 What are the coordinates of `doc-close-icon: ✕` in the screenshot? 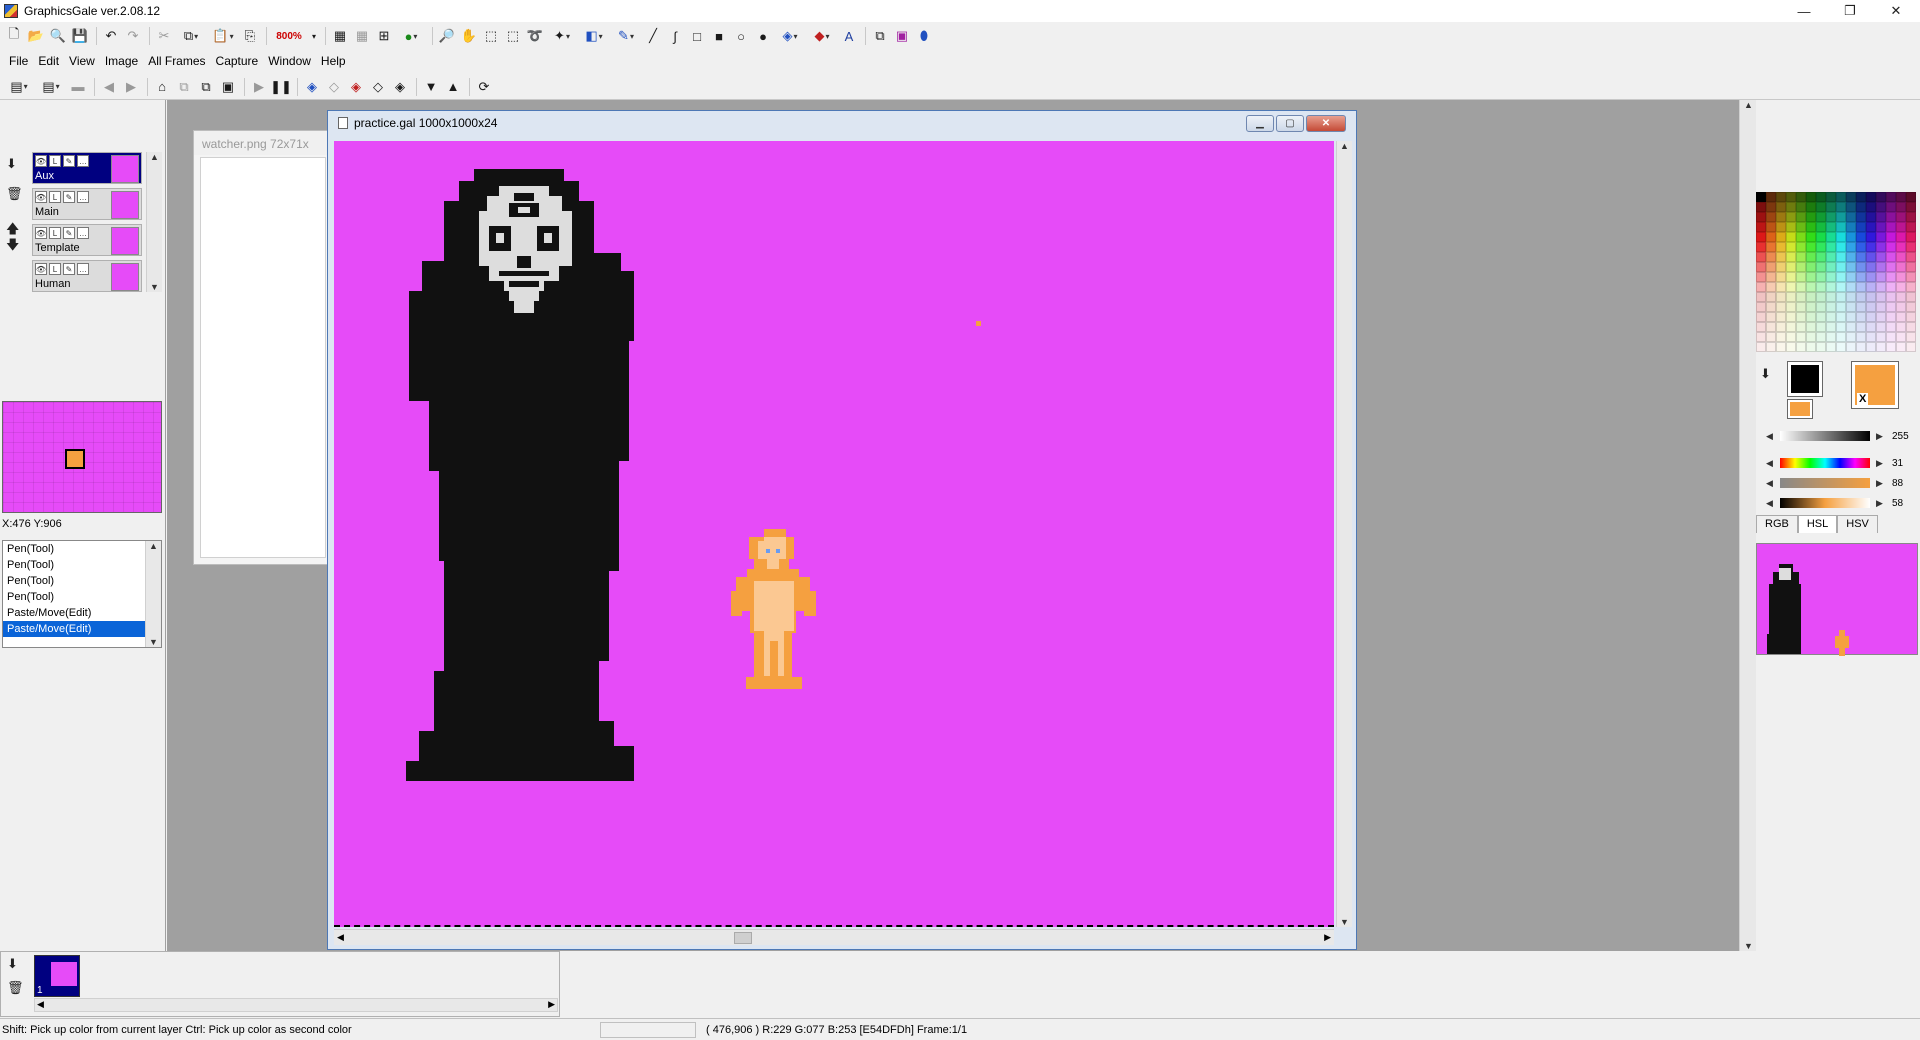 It's located at (1326, 123).